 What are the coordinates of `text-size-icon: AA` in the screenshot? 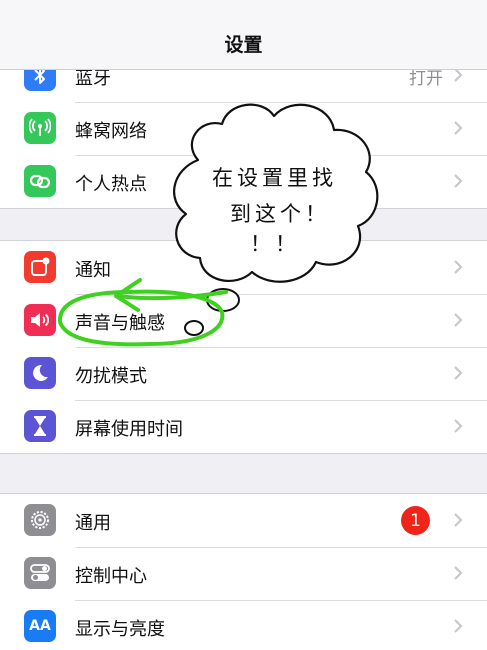 It's located at (40, 626).